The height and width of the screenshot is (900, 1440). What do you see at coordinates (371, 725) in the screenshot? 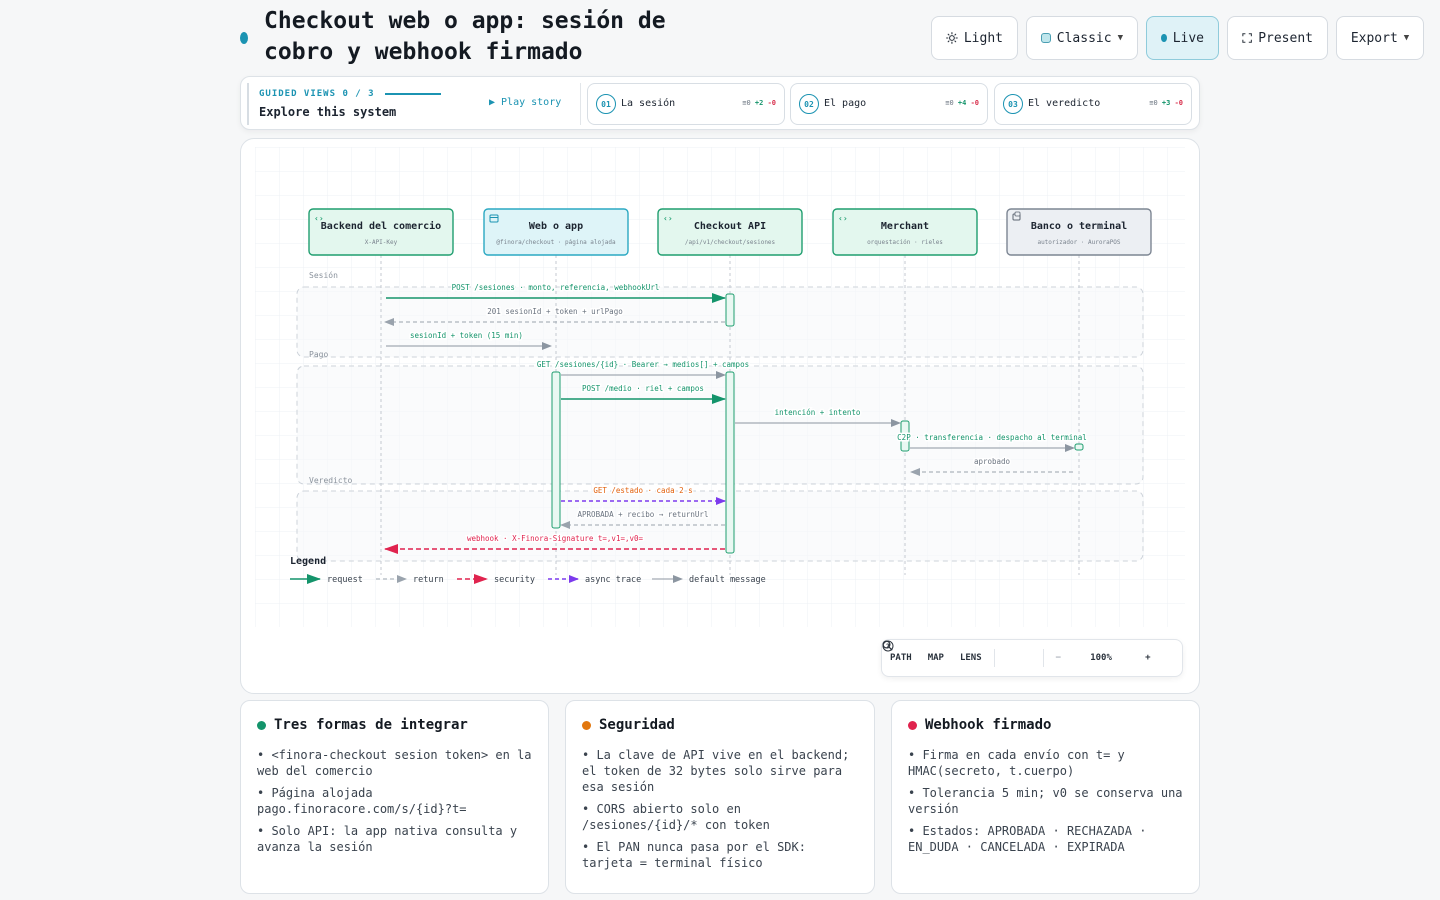
I see `card-title-text: Tres formas de integrar` at bounding box center [371, 725].